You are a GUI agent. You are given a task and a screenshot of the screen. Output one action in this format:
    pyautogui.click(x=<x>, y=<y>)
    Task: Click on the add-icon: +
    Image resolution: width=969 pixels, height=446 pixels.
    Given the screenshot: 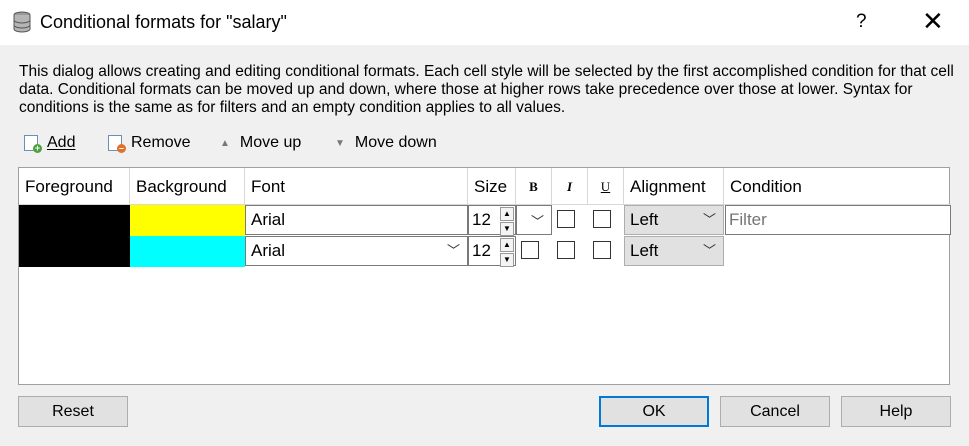 What is the action you would take?
    pyautogui.click(x=33, y=144)
    